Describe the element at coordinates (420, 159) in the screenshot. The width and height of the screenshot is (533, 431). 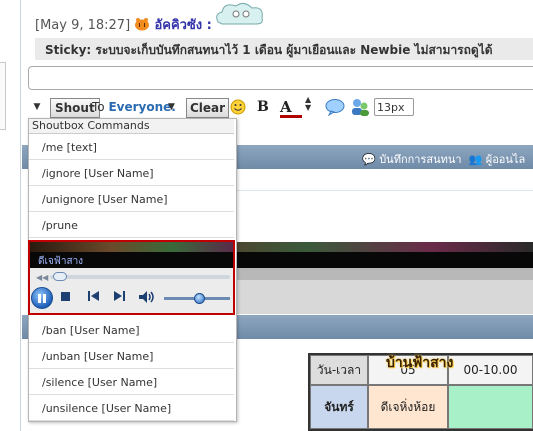
I see `history-link: บันทึกการสนทนา` at that location.